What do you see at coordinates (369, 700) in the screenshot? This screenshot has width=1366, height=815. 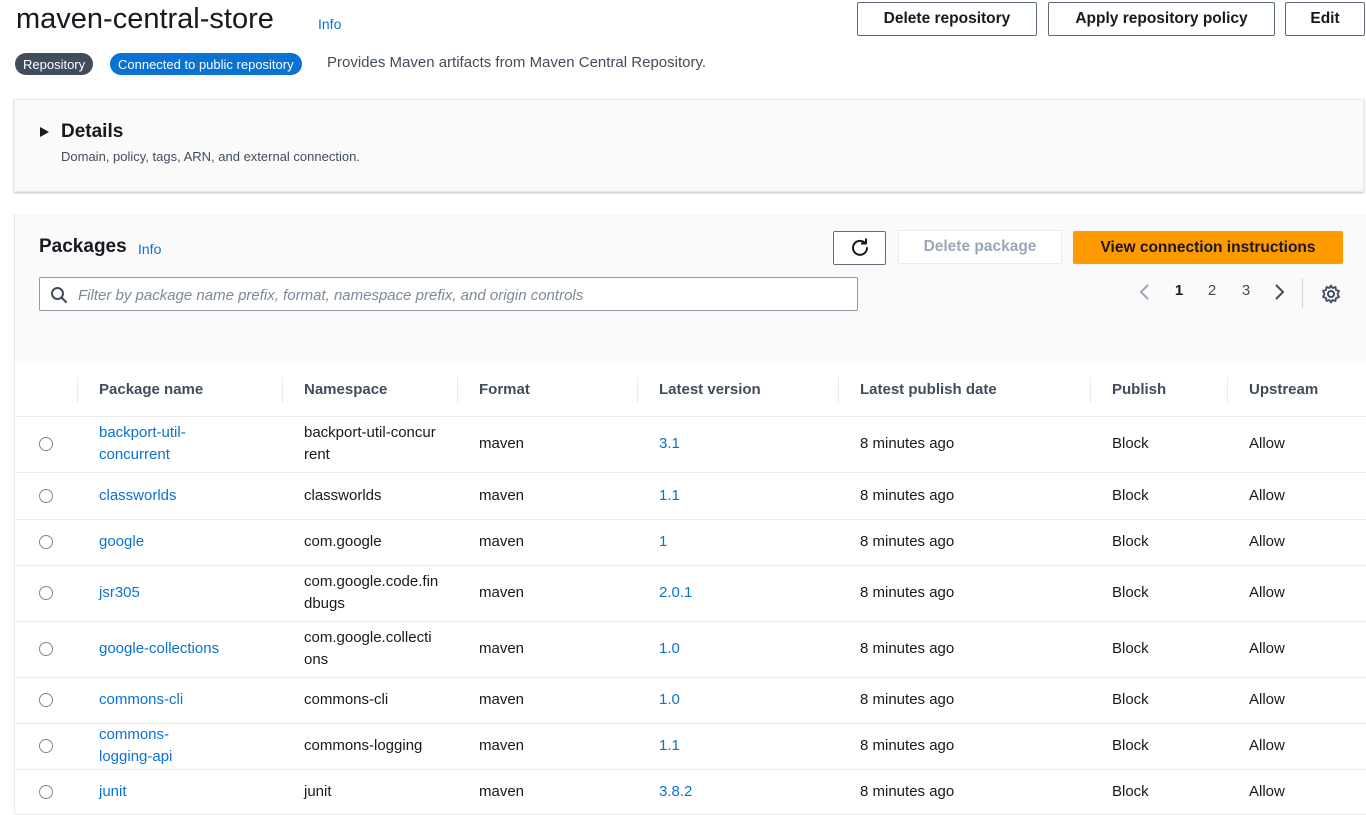 I see `namespace-cell: commons-cli` at bounding box center [369, 700].